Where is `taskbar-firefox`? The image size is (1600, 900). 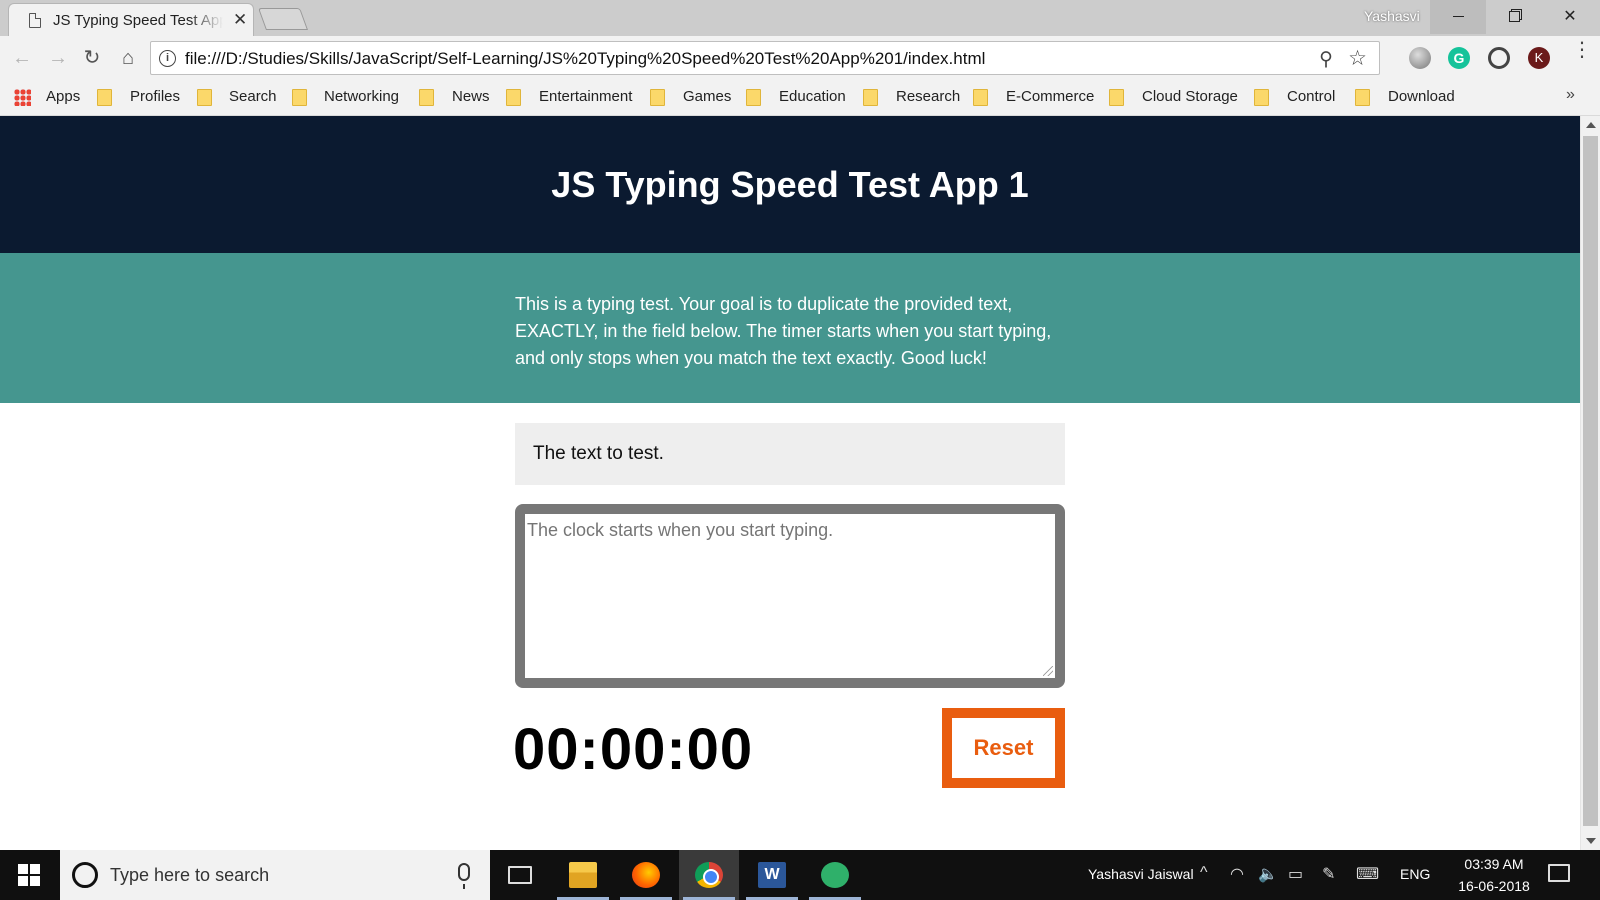 taskbar-firefox is located at coordinates (646, 875).